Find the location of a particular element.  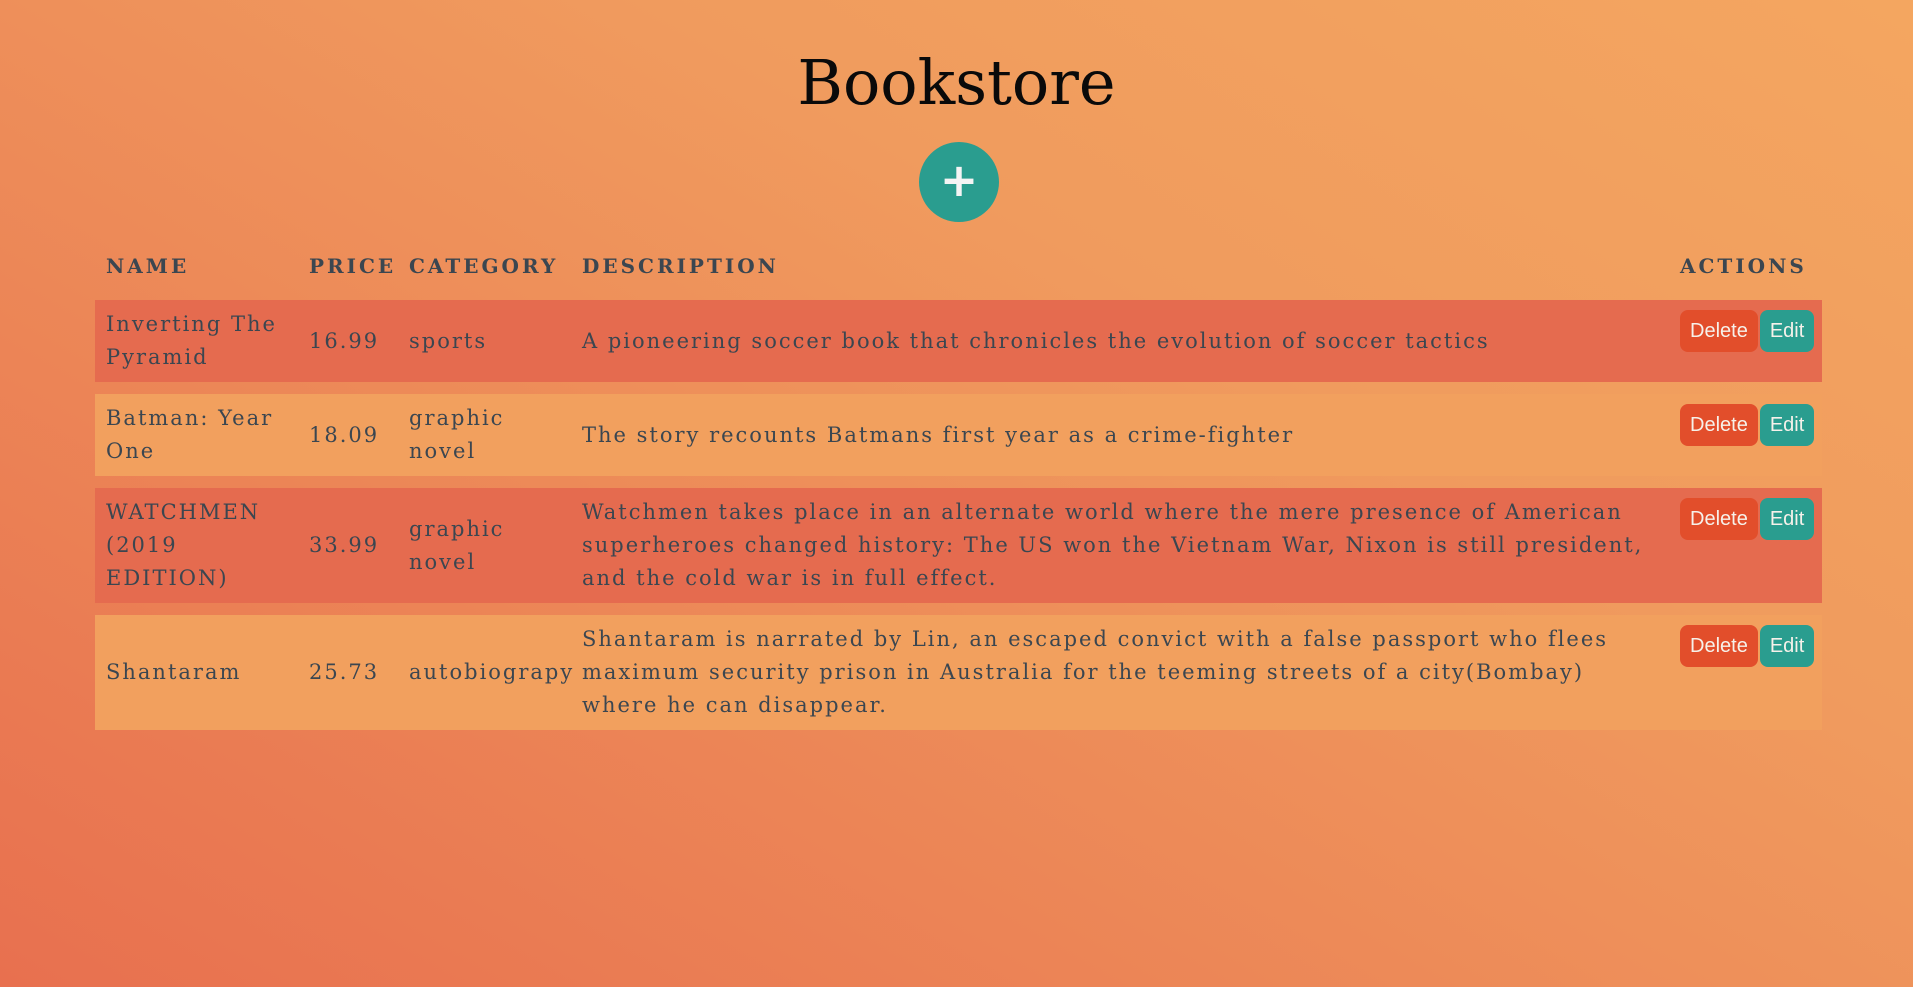

add-book-button: + is located at coordinates (959, 182).